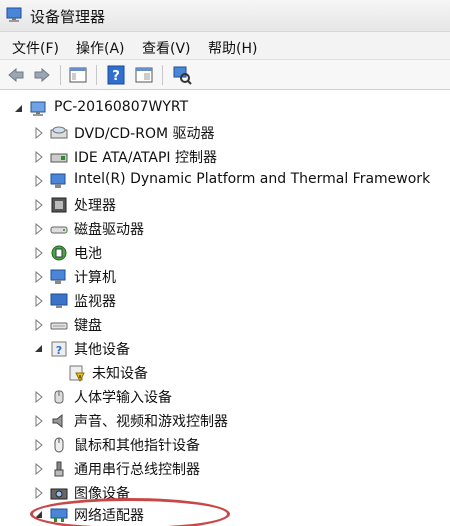 This screenshot has height=526, width=450. Describe the element at coordinates (225, 397) in the screenshot. I see `tree-item: 人体学输入设备` at that location.